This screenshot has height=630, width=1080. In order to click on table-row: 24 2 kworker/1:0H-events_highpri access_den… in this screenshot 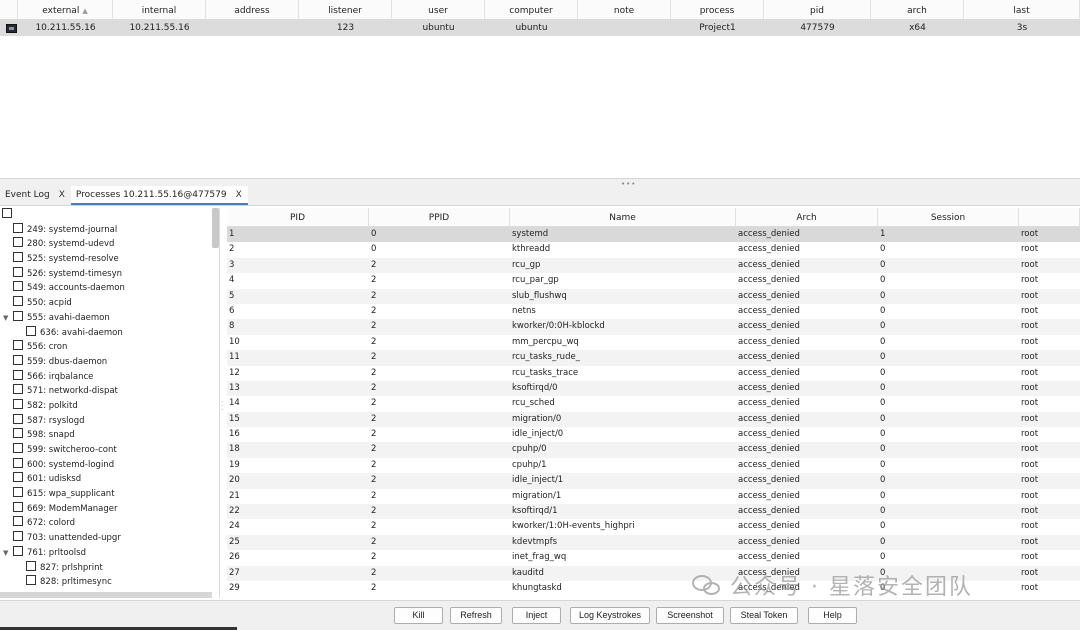, I will do `click(653, 527)`.